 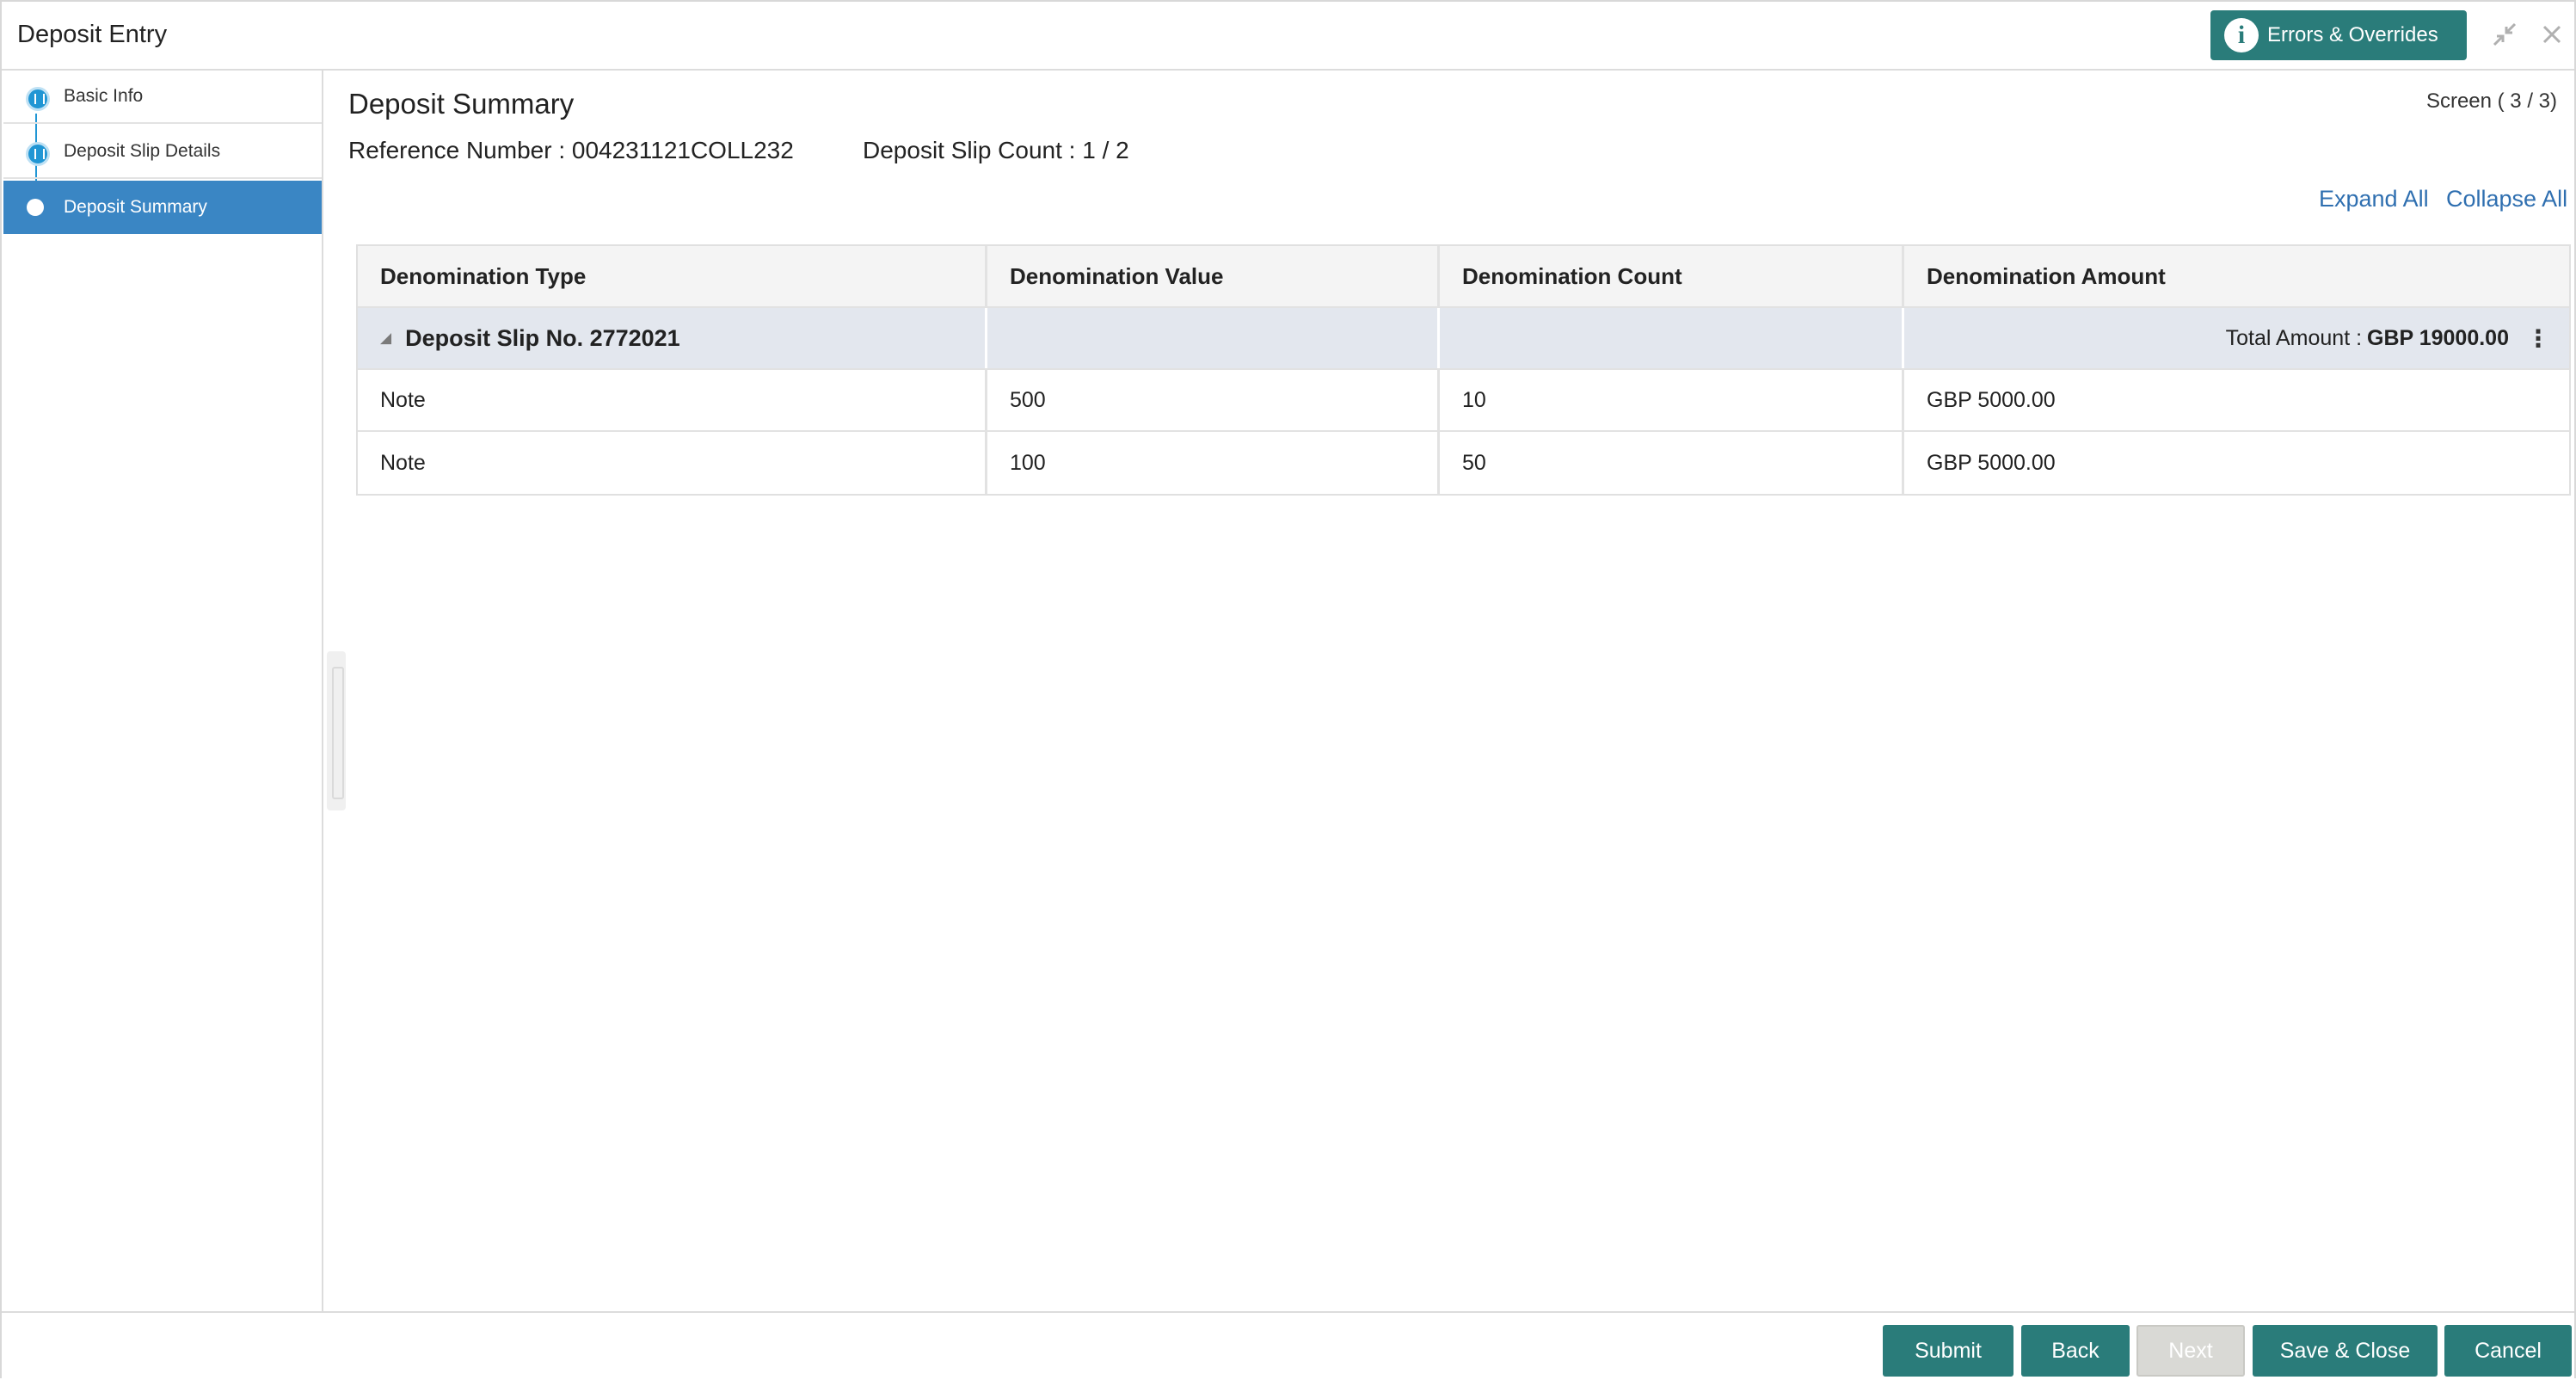 I want to click on column-header: Denomination Count, so click(x=1672, y=276).